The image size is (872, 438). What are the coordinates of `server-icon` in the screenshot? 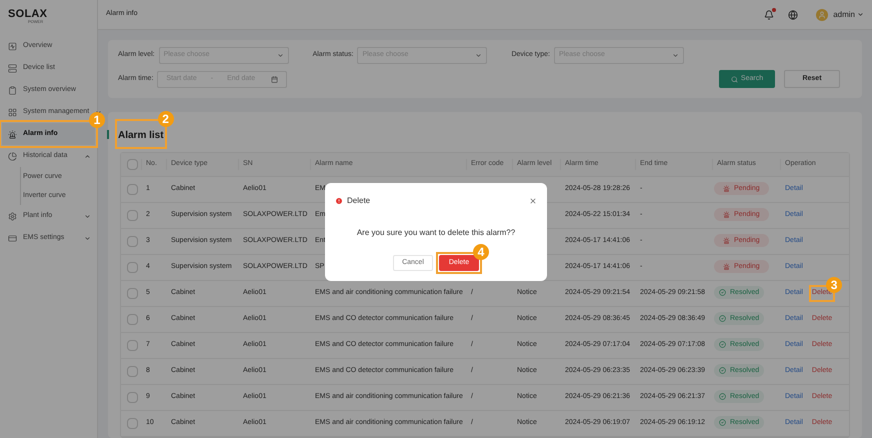 It's located at (12, 68).